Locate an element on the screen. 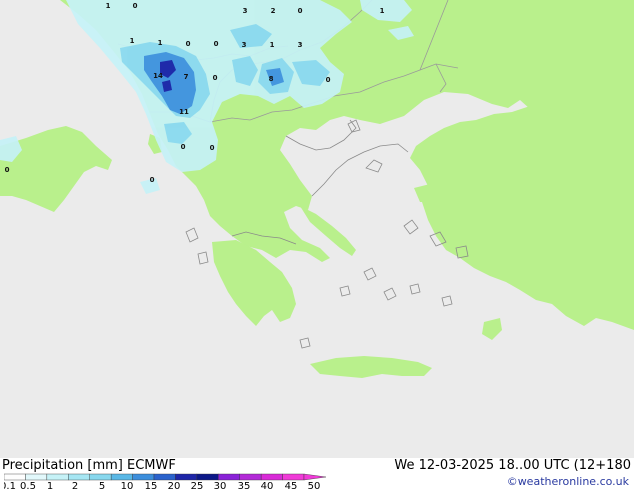 This screenshot has width=634, height=490. scale-overflow-arrow is located at coordinates (315, 477).